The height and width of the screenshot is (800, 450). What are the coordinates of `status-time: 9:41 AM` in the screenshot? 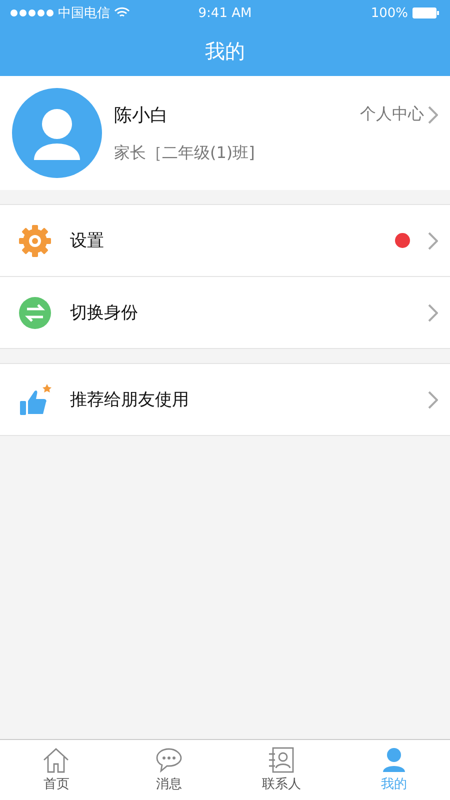 It's located at (225, 13).